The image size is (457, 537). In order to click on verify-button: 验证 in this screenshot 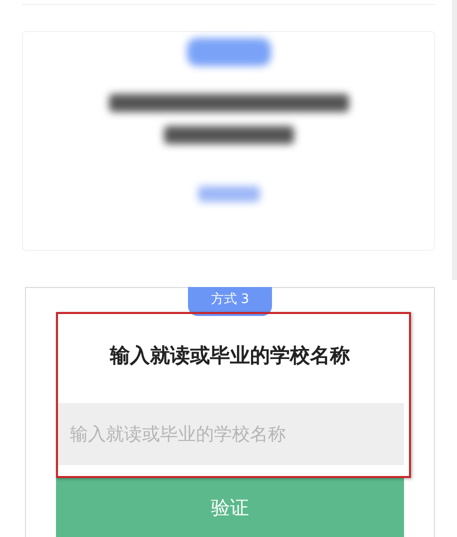, I will do `click(230, 507)`.